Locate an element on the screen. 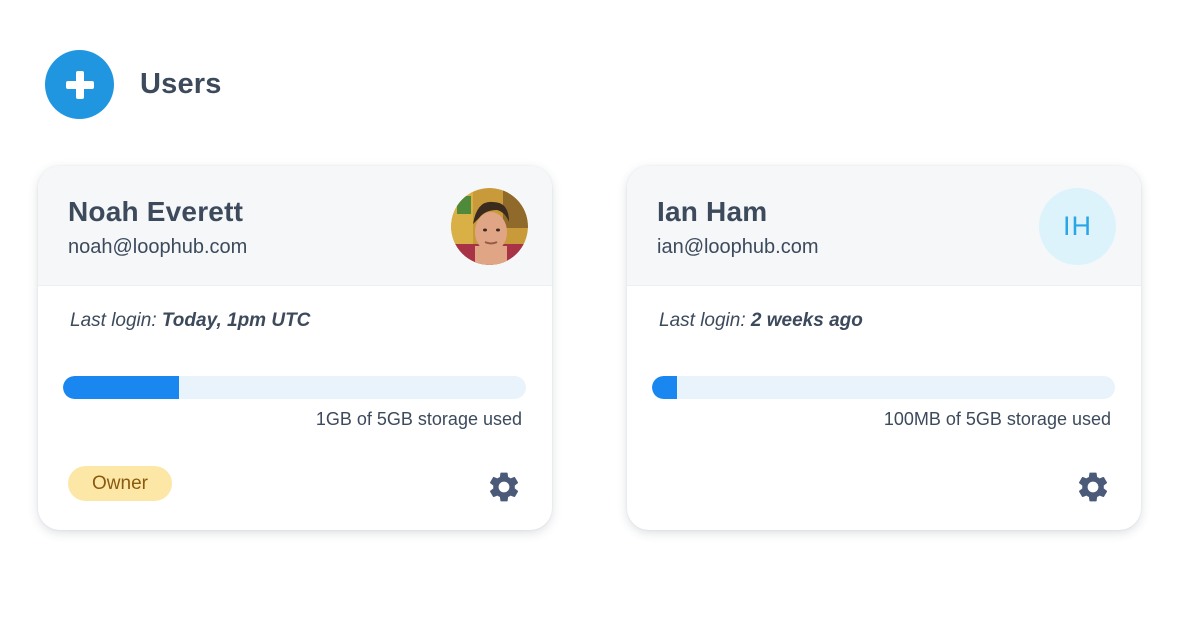 The height and width of the screenshot is (643, 1200). last-login-value: 2 weeks ago is located at coordinates (806, 320).